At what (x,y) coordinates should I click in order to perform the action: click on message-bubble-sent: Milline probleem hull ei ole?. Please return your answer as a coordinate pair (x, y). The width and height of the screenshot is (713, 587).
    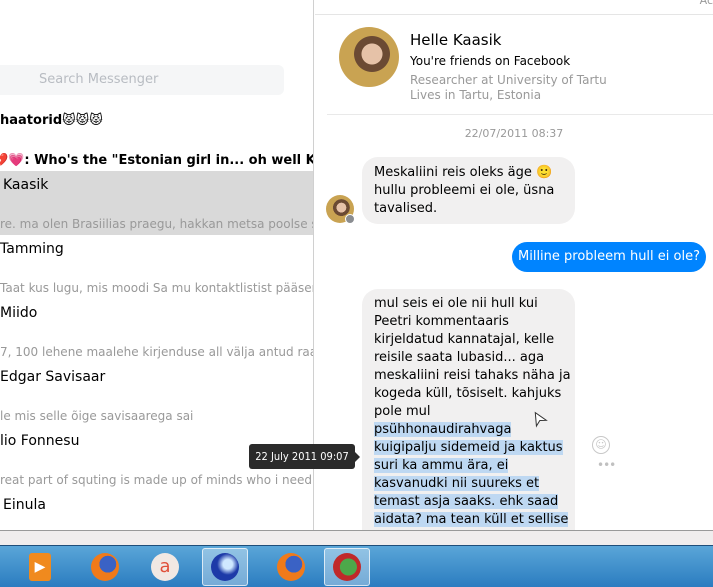
    Looking at the image, I should click on (609, 257).